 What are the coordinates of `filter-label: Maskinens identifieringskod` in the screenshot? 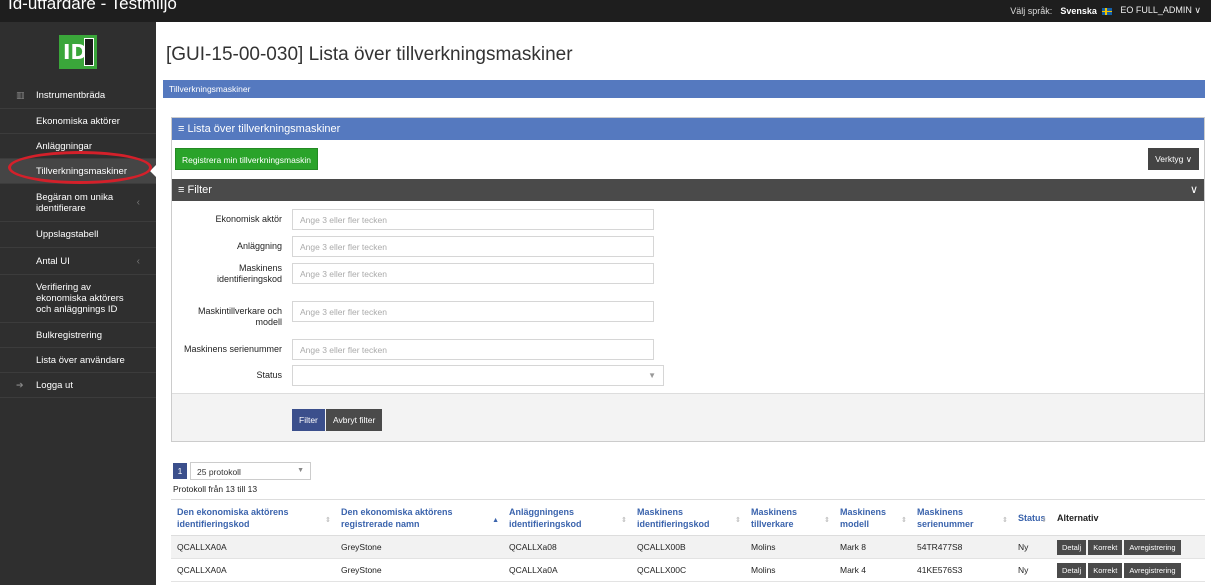 It's located at (249, 273).